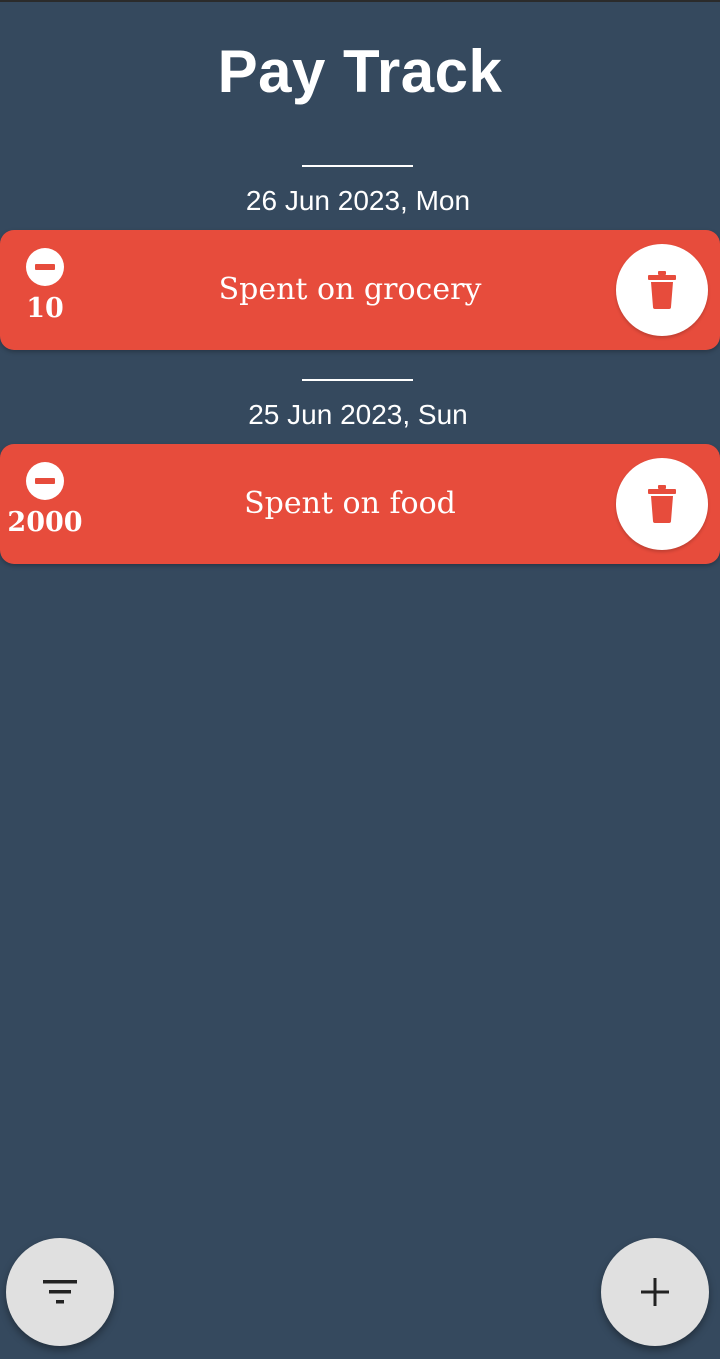 The width and height of the screenshot is (720, 1359). What do you see at coordinates (45, 522) in the screenshot?
I see `transaction-amount: 2000` at bounding box center [45, 522].